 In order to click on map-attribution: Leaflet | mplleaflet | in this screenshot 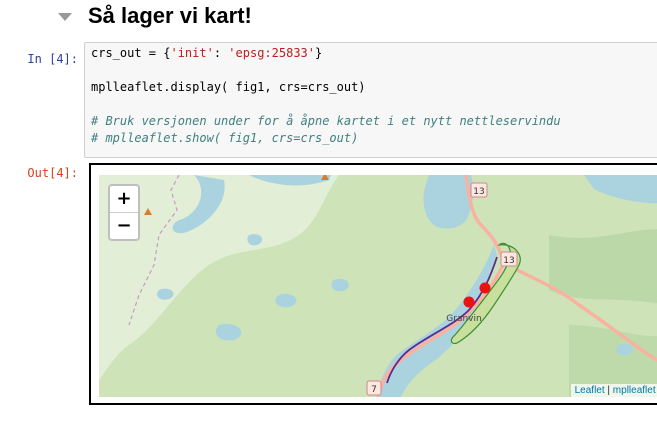, I will do `click(613, 390)`.